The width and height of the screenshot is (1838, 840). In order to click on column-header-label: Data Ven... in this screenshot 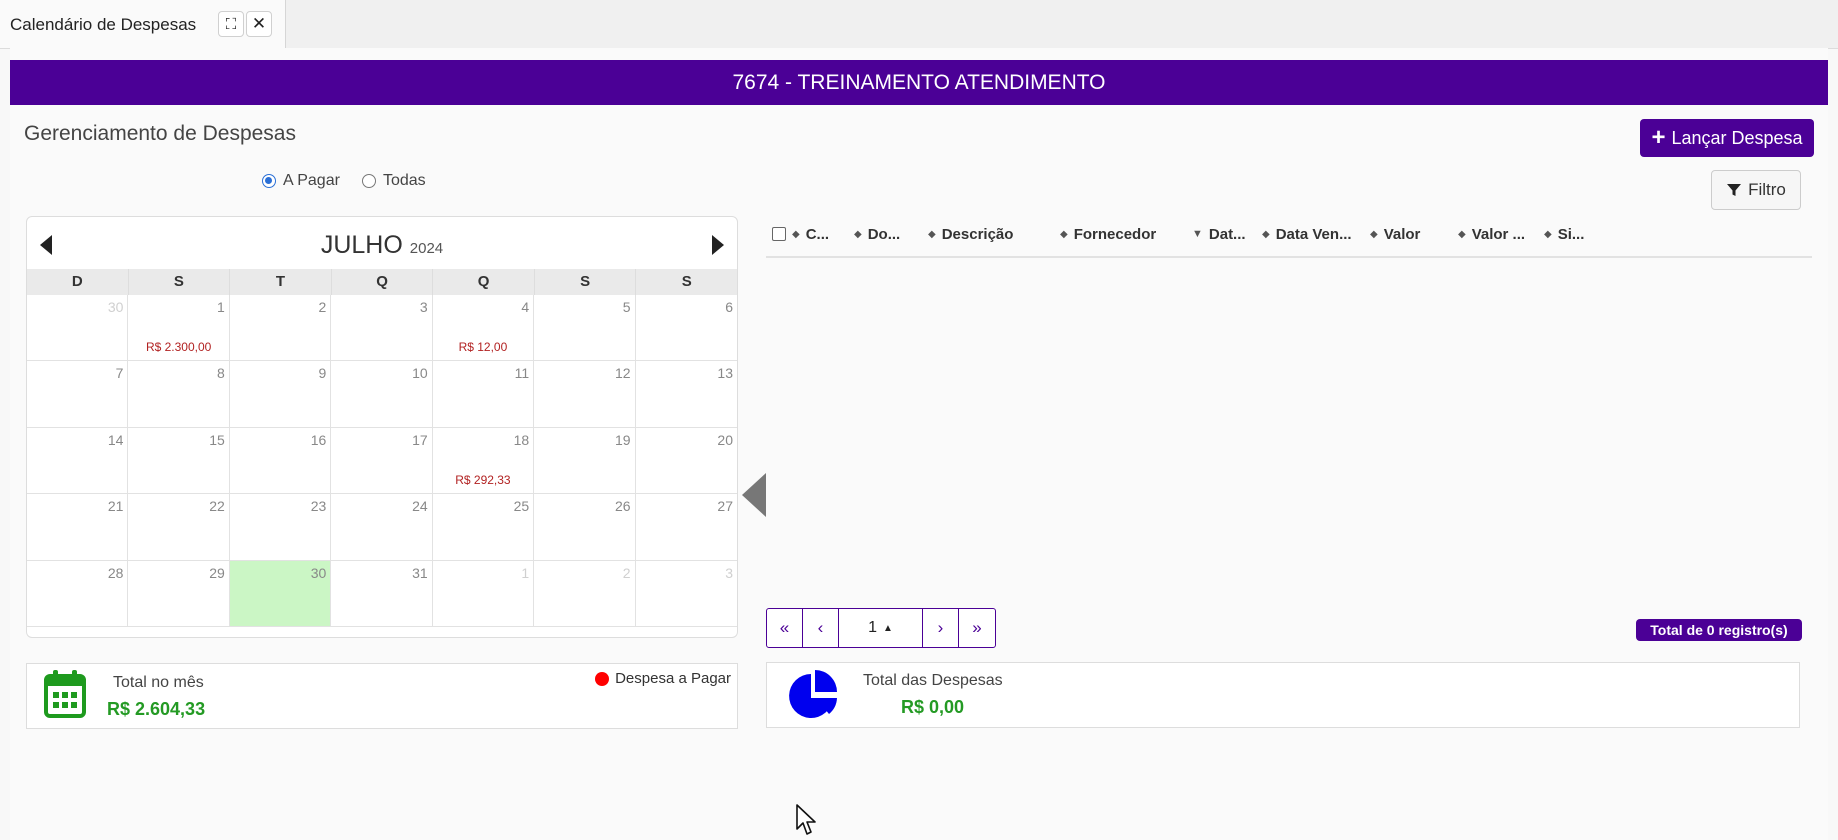, I will do `click(1313, 234)`.